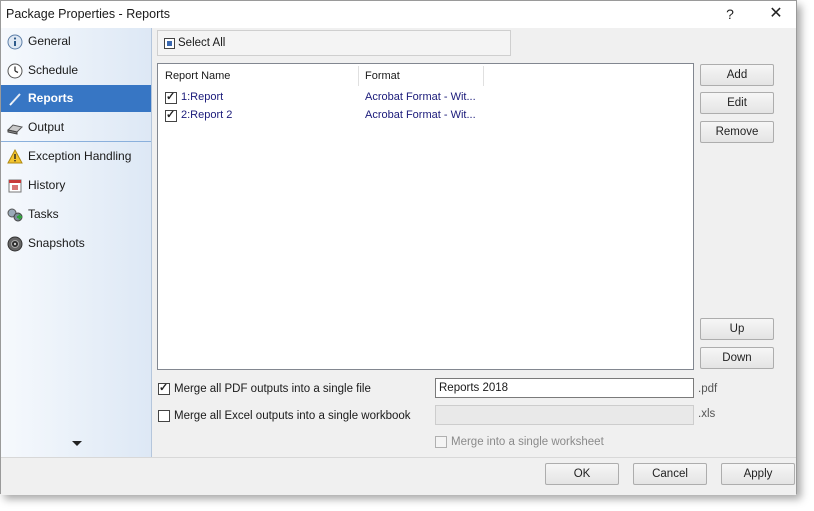  I want to click on clock-icon, so click(15, 71).